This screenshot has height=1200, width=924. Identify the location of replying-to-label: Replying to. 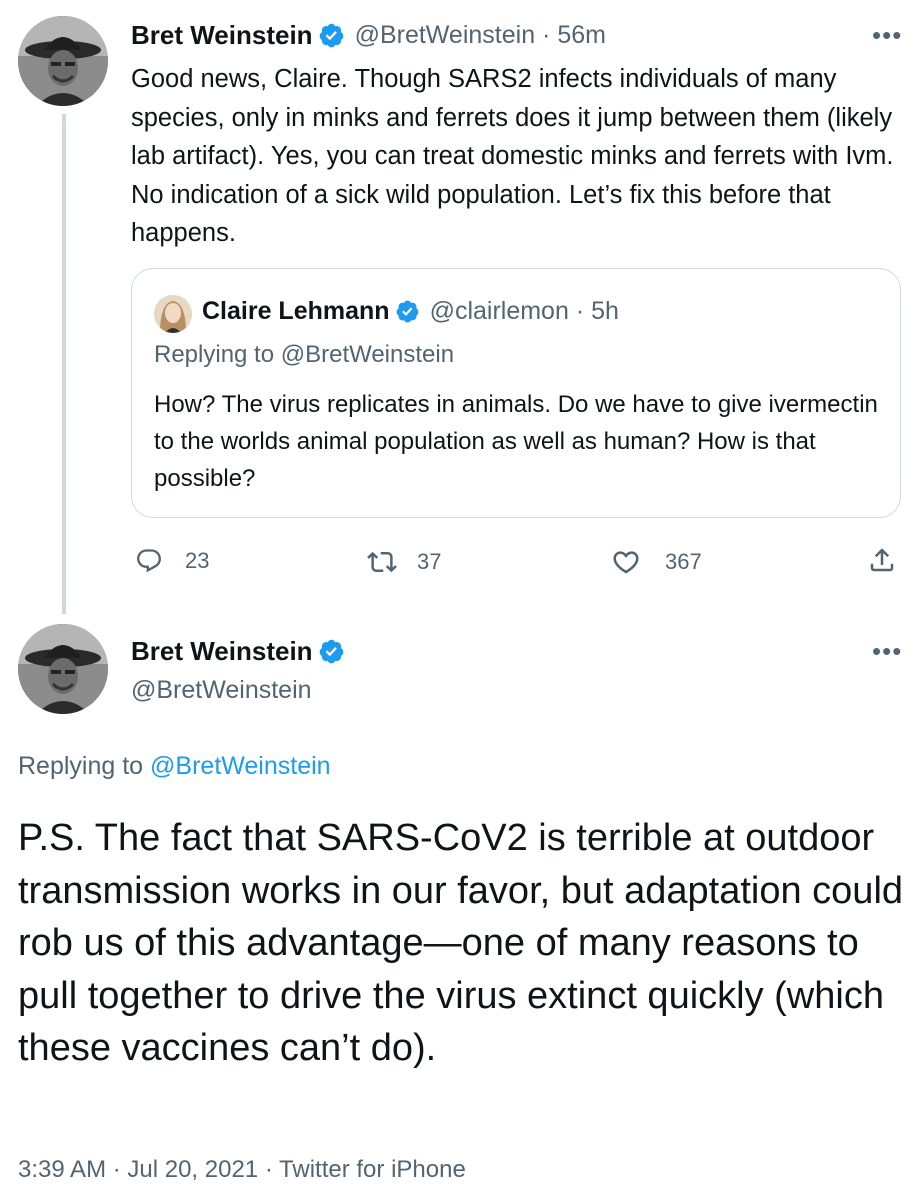
(81, 766).